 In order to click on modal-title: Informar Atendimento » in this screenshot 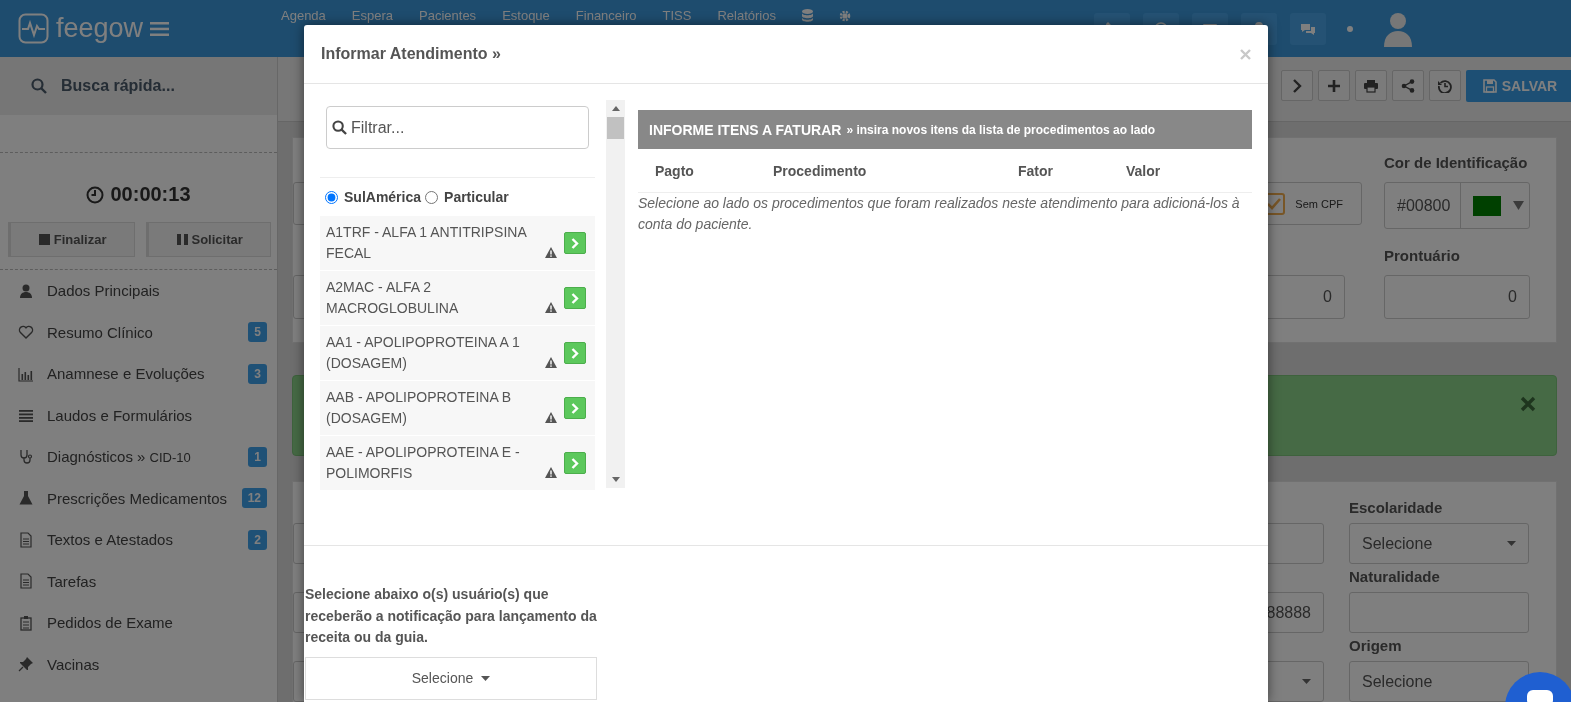, I will do `click(411, 54)`.